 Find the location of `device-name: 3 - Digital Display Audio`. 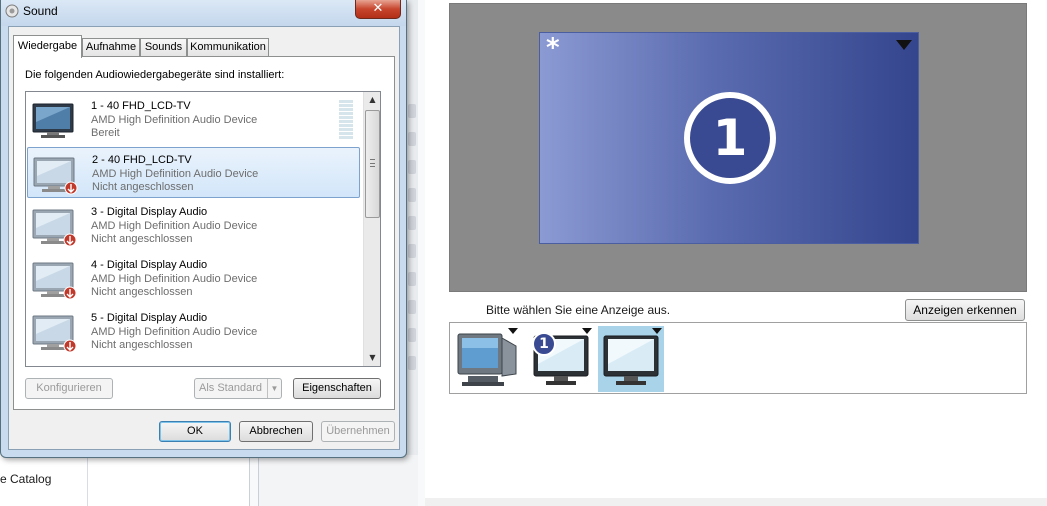

device-name: 3 - Digital Display Audio is located at coordinates (149, 212).